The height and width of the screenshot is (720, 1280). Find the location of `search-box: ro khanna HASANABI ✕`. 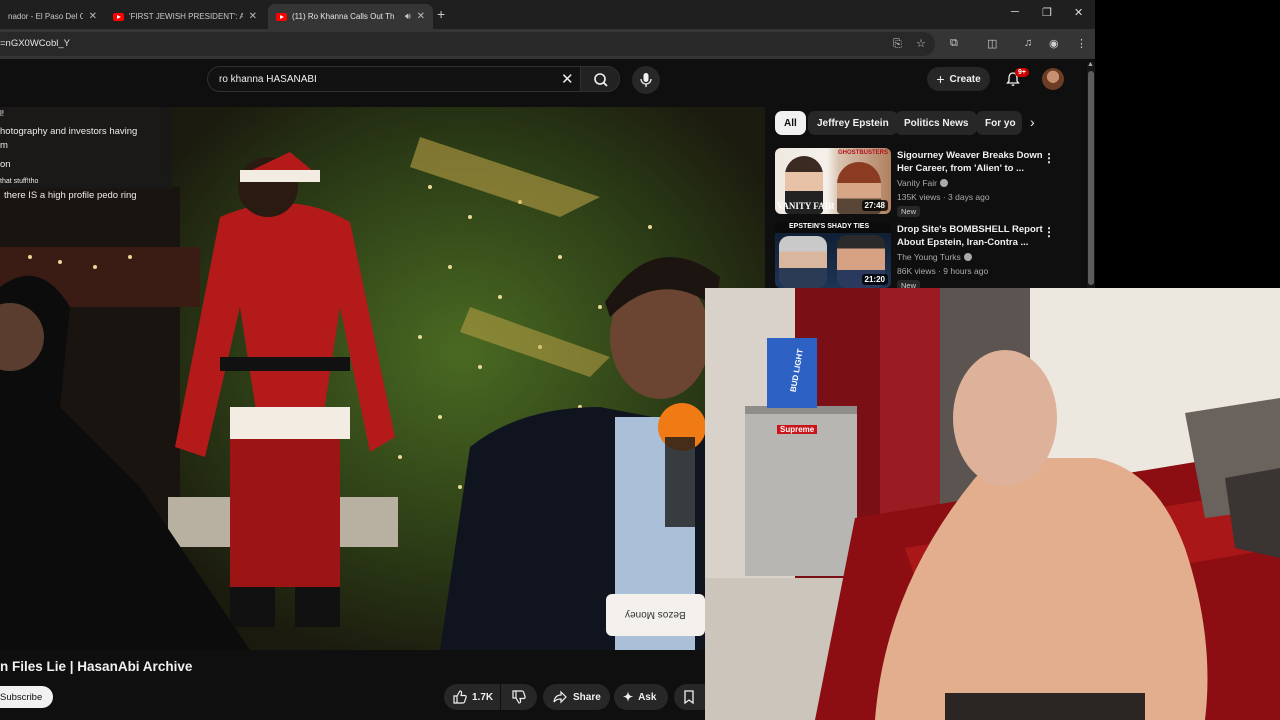

search-box: ro khanna HASANABI ✕ is located at coordinates (394, 79).